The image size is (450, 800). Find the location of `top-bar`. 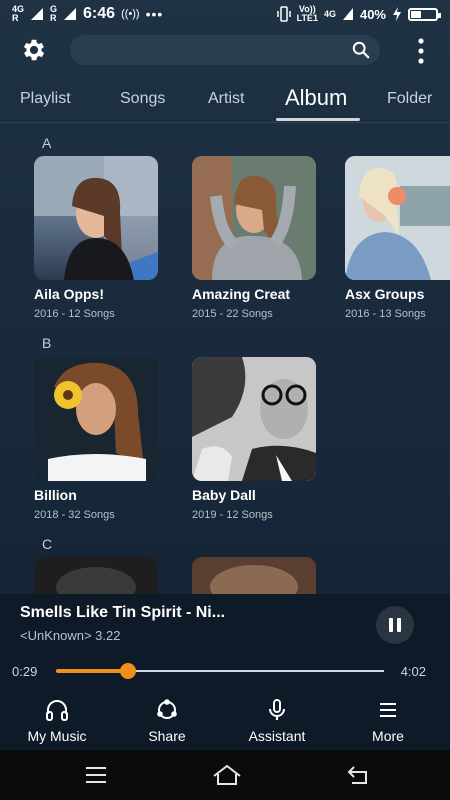

top-bar is located at coordinates (225, 51).